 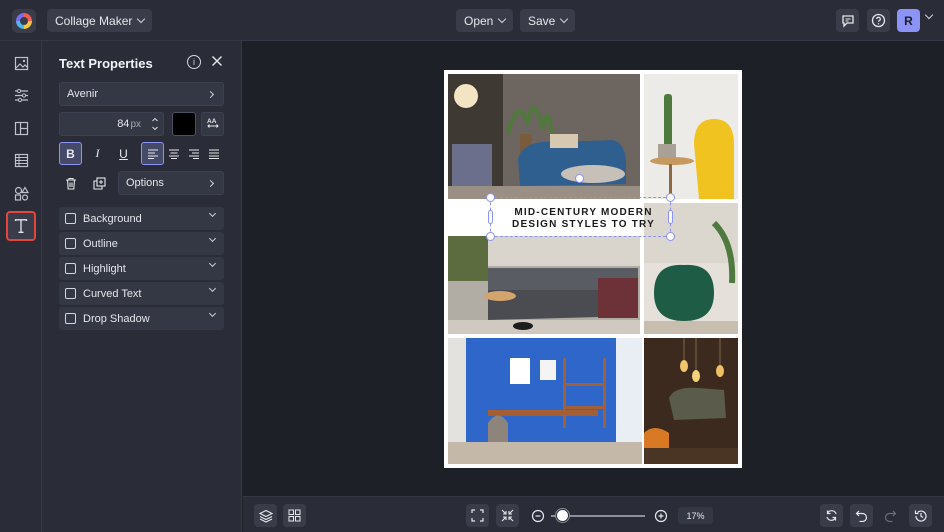 I want to click on save-button: Save, so click(x=548, y=20).